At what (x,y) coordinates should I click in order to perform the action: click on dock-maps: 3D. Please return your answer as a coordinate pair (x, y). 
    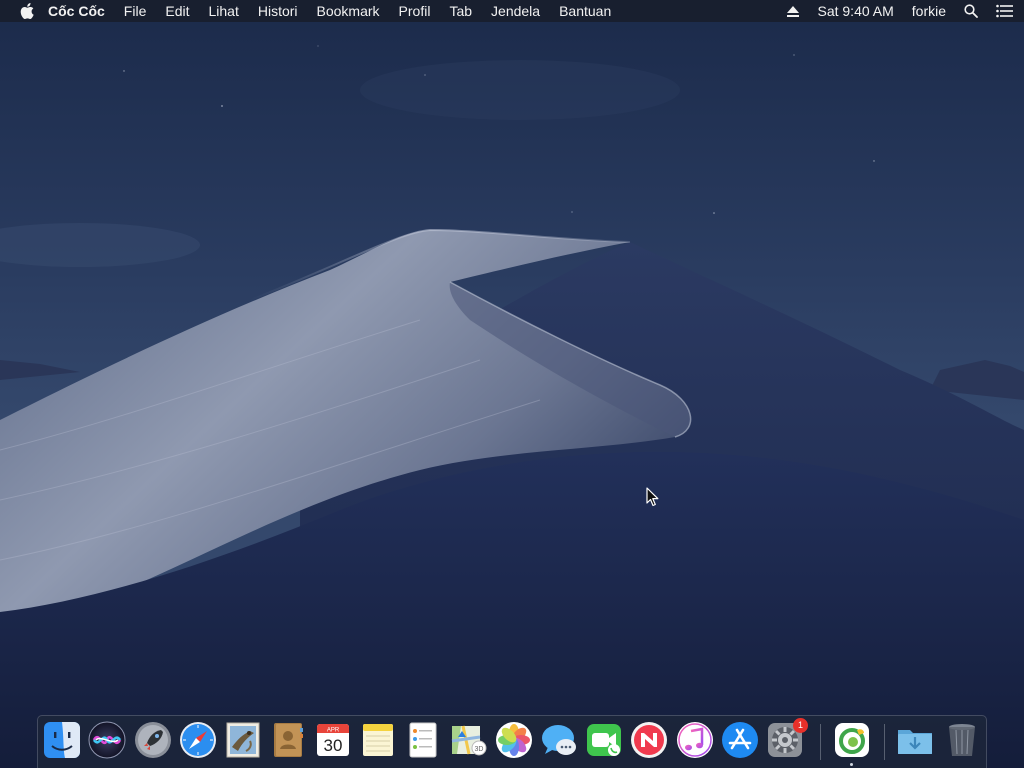
    Looking at the image, I should click on (468, 740).